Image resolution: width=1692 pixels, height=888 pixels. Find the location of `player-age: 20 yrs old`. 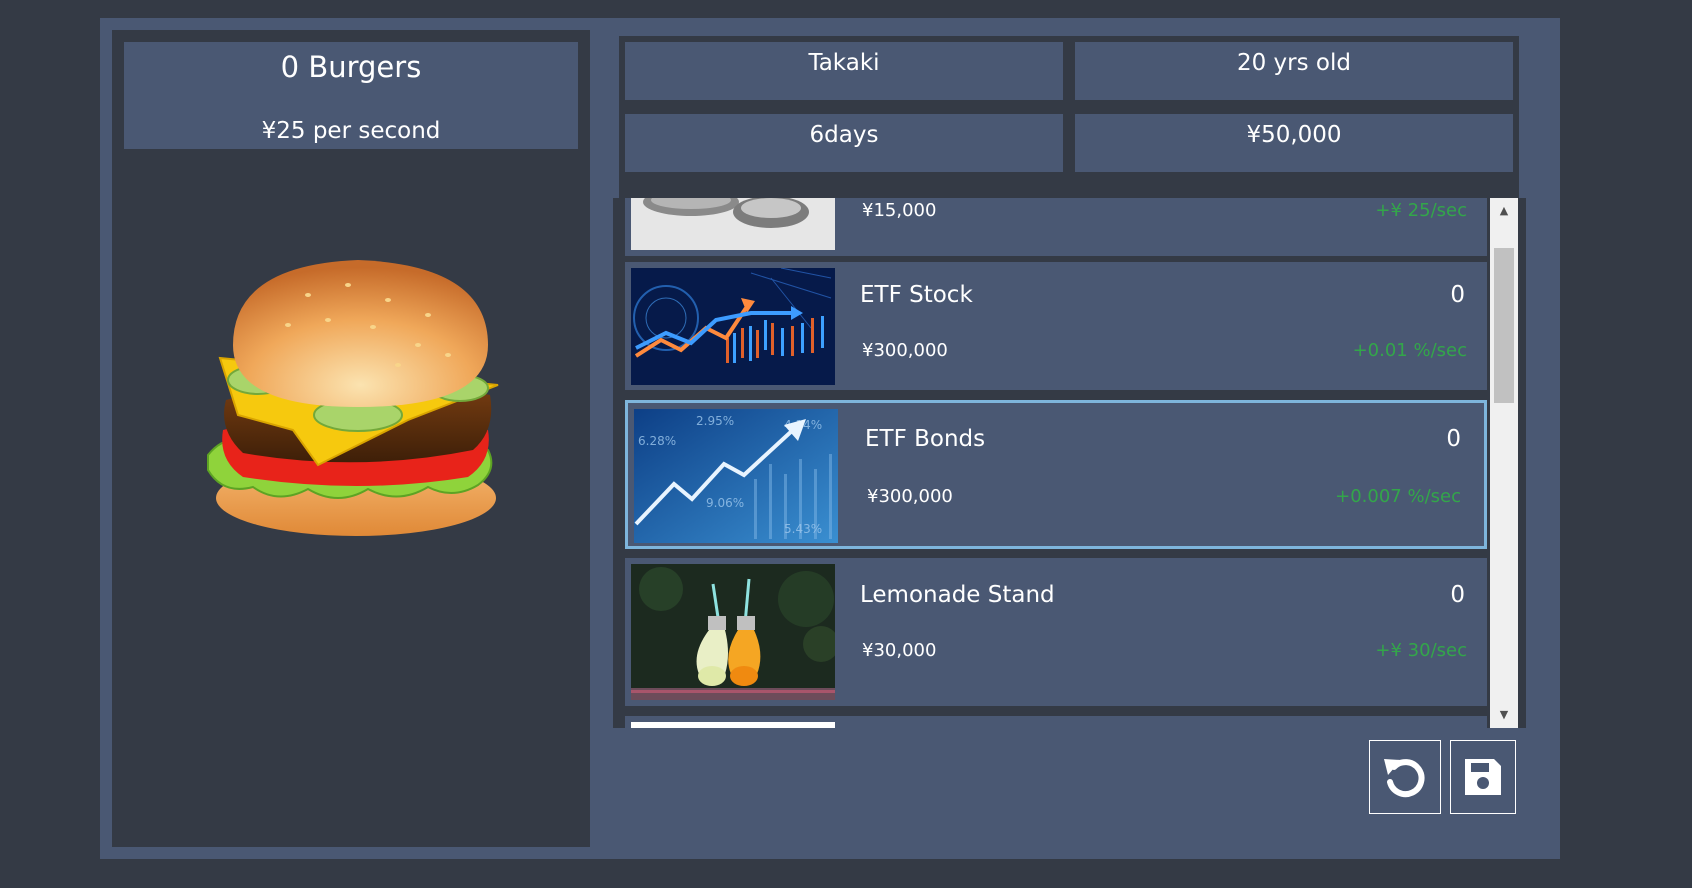

player-age: 20 yrs old is located at coordinates (1293, 63).